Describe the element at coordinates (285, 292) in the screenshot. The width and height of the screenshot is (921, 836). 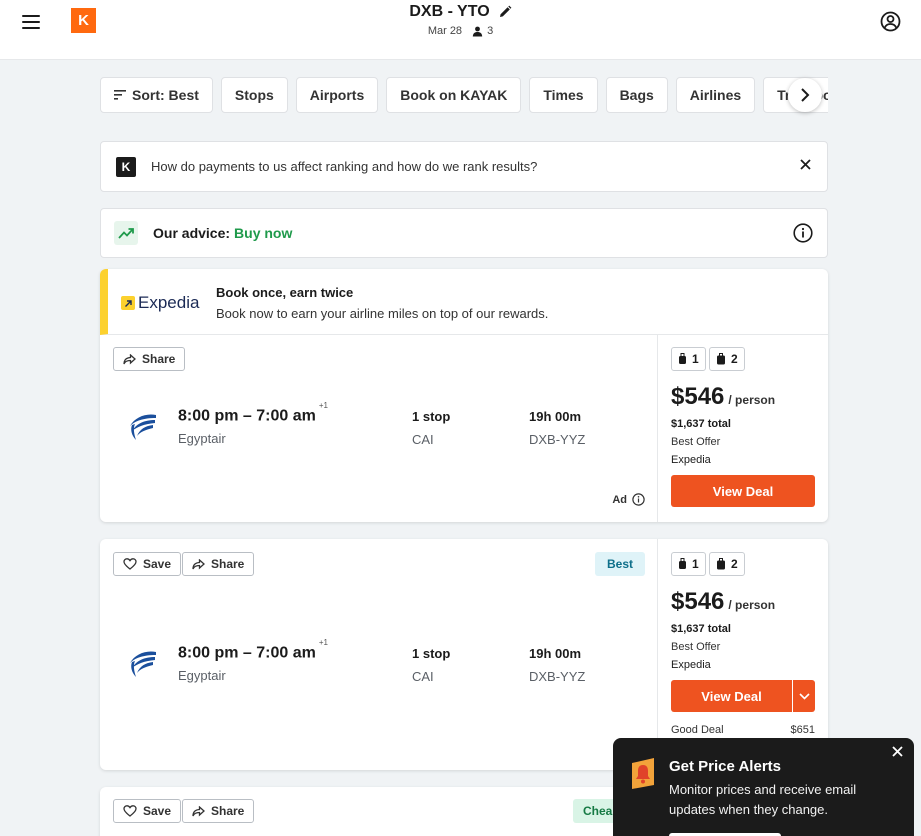
I see `sponsor-title: Book once, earn twice` at that location.